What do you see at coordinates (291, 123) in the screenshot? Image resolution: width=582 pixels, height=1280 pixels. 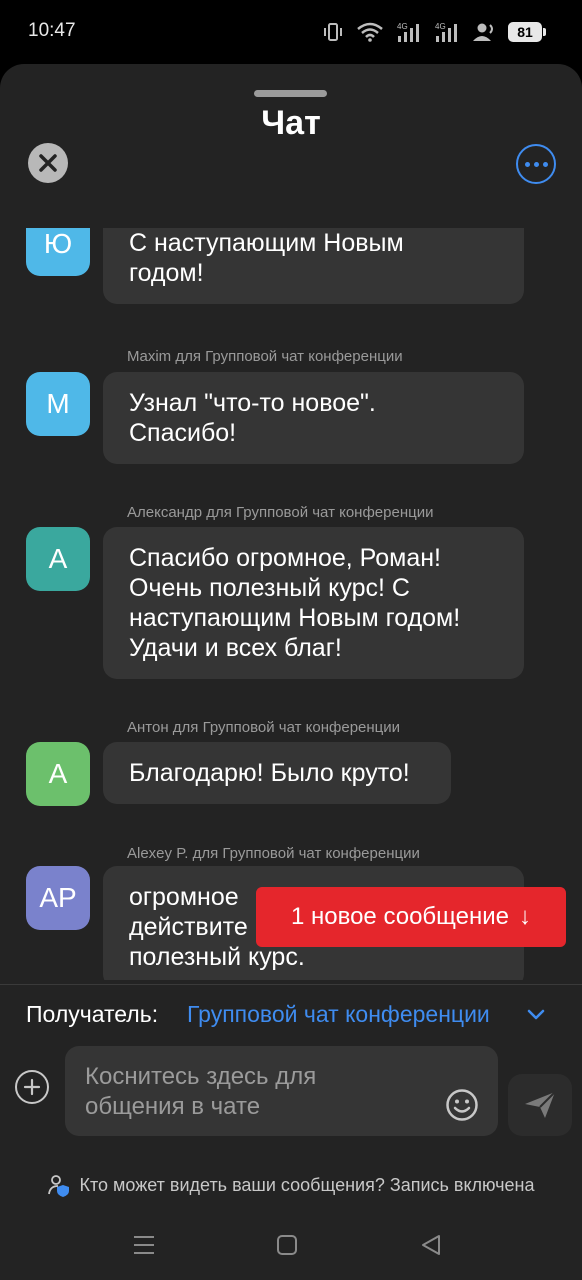 I see `chat-title: Чат` at bounding box center [291, 123].